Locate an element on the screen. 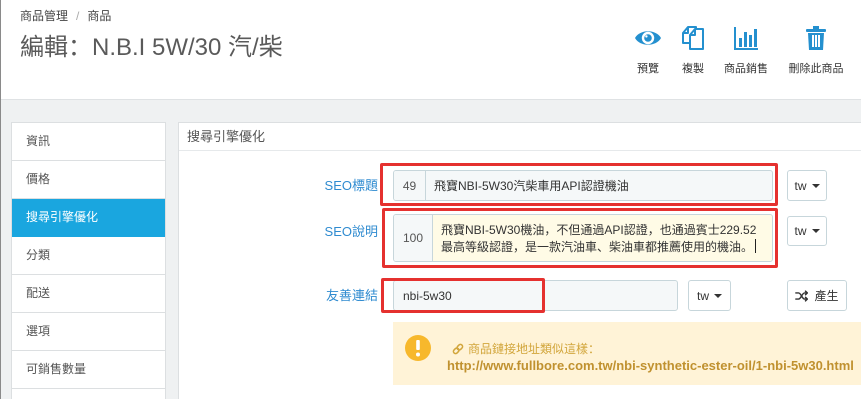 The width and height of the screenshot is (861, 399). seo-title-input is located at coordinates (599, 185).